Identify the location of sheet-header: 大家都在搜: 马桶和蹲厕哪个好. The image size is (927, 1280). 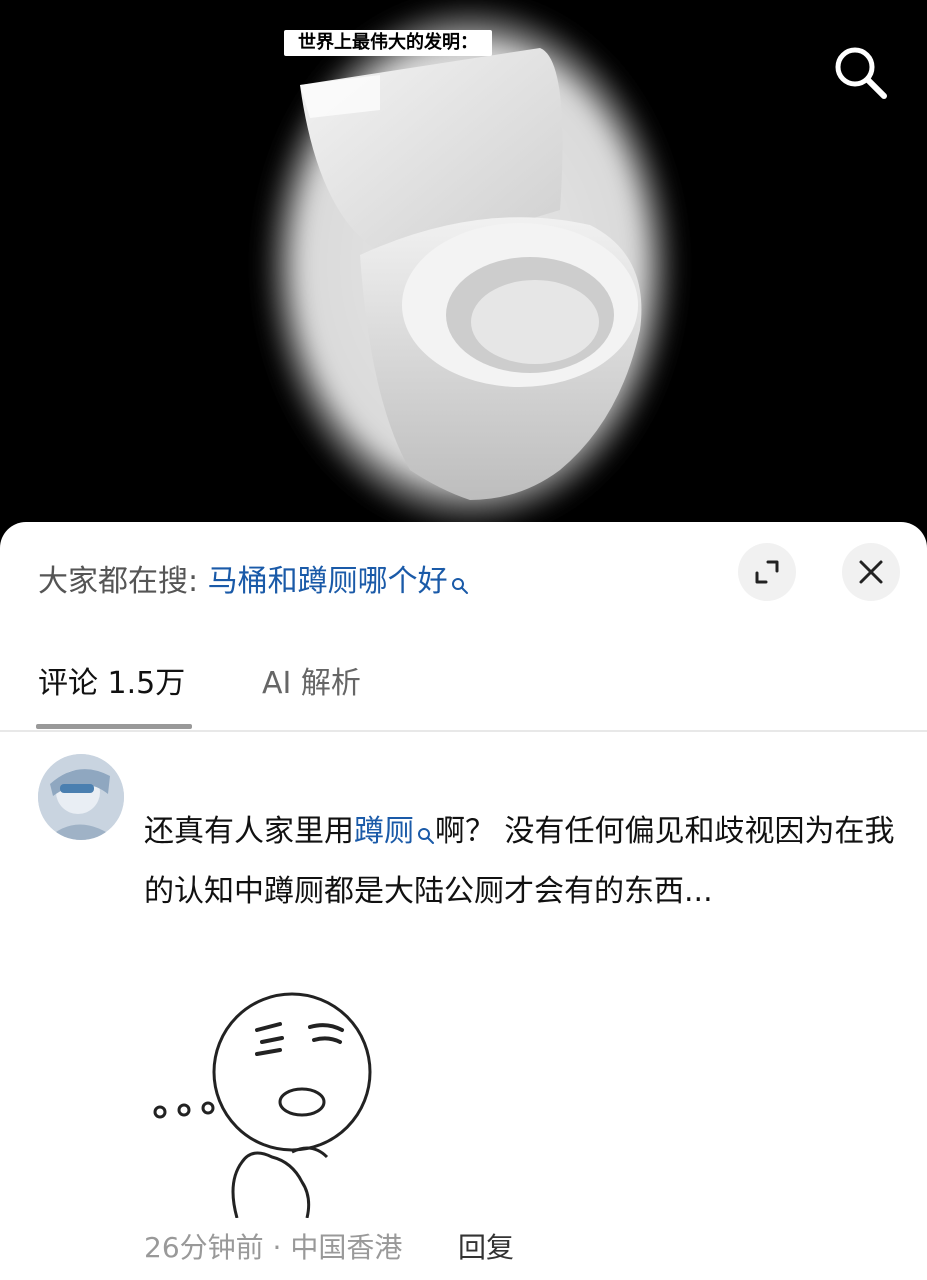
(463, 577).